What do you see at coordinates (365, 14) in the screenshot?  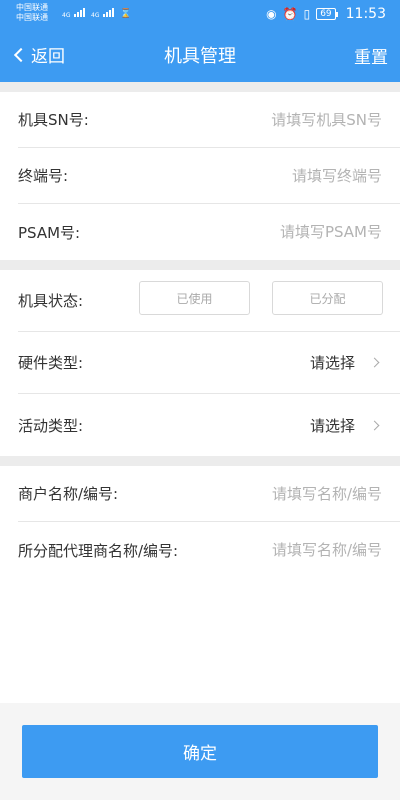 I see `clock: 11:53` at bounding box center [365, 14].